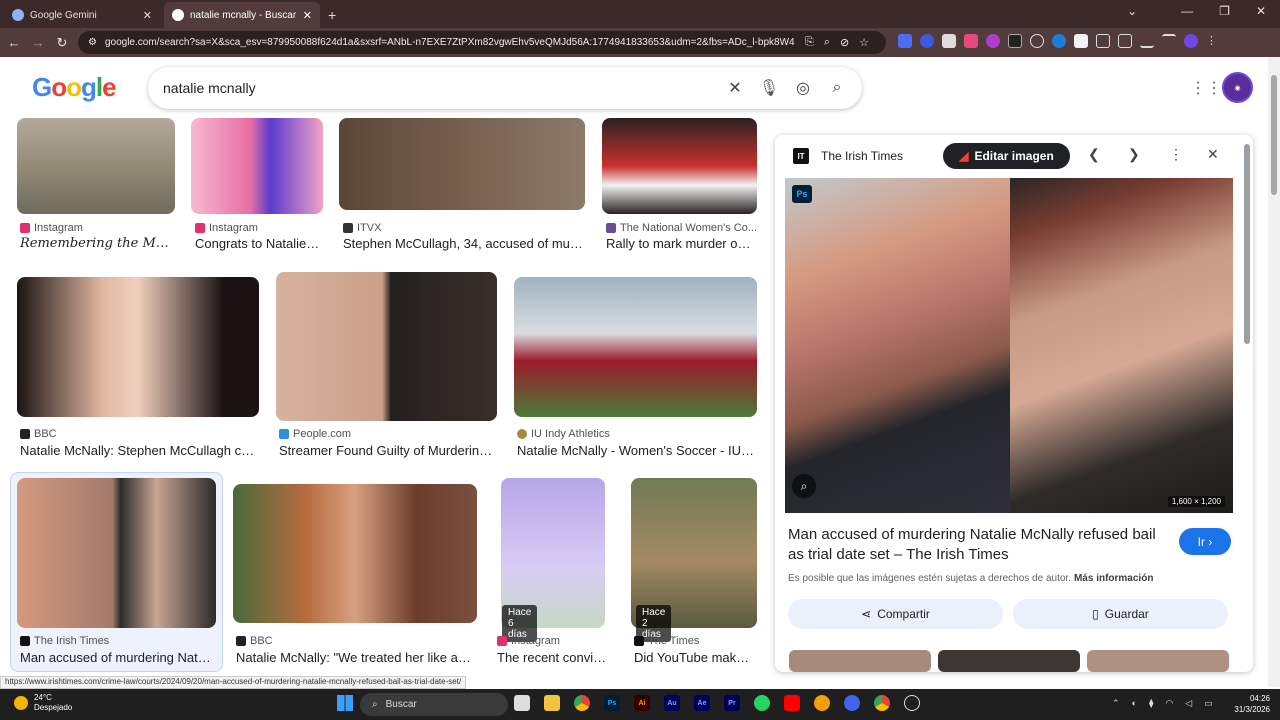  I want to click on tab-google-search: natalie mcnally - Buscar con Go... ✕, so click(242, 15).